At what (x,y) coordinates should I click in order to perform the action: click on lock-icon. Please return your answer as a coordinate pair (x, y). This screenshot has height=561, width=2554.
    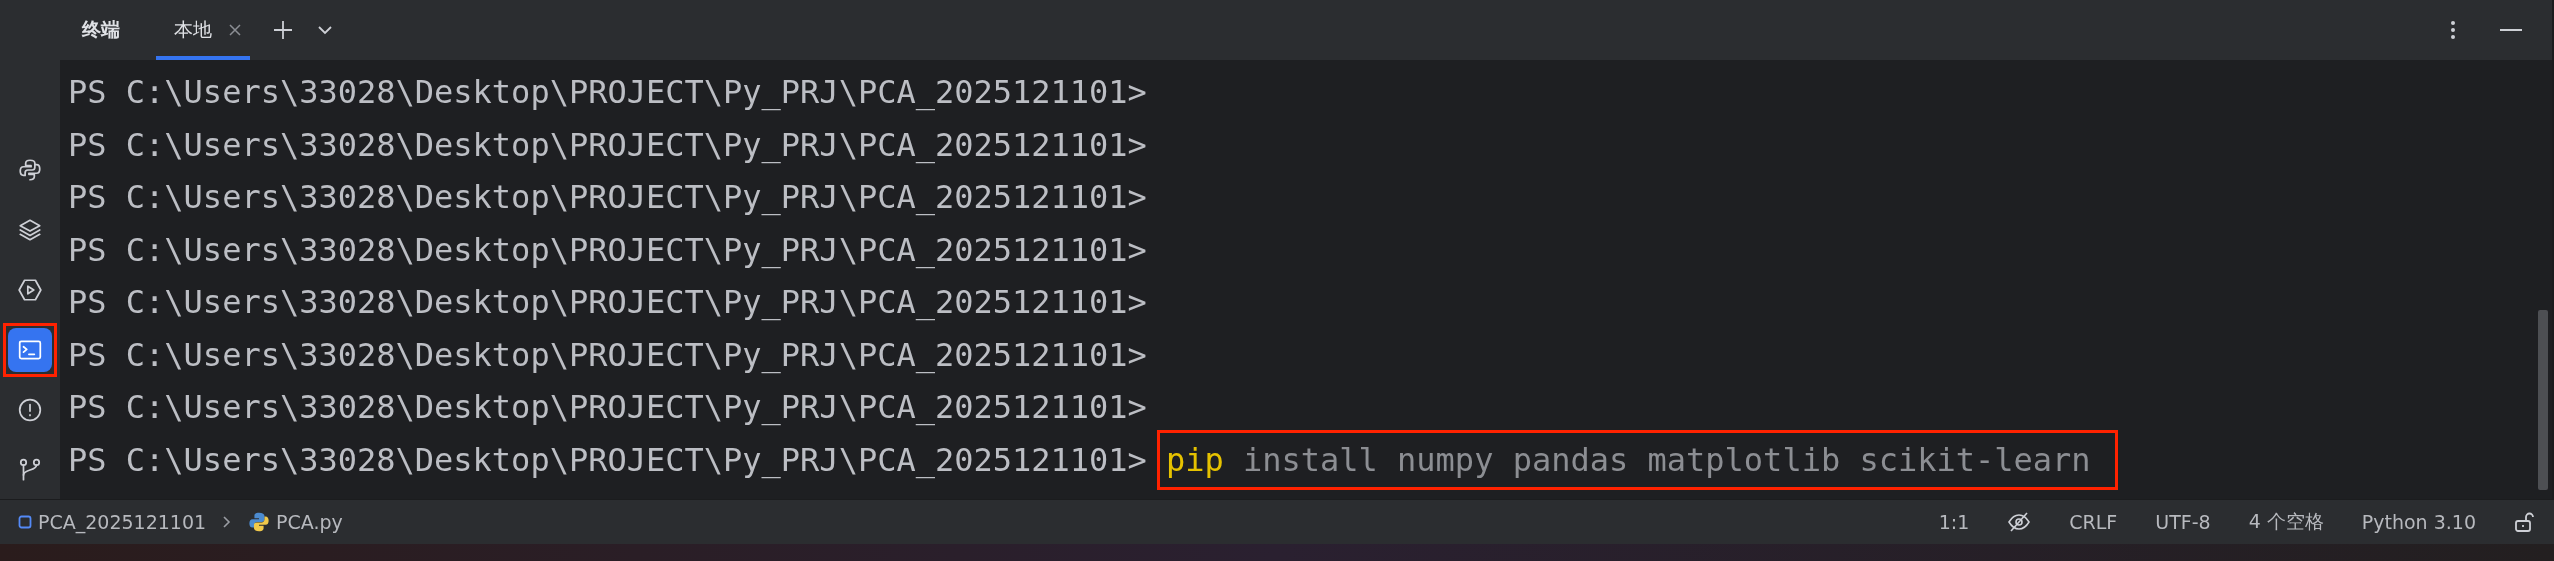
    Looking at the image, I should click on (2525, 522).